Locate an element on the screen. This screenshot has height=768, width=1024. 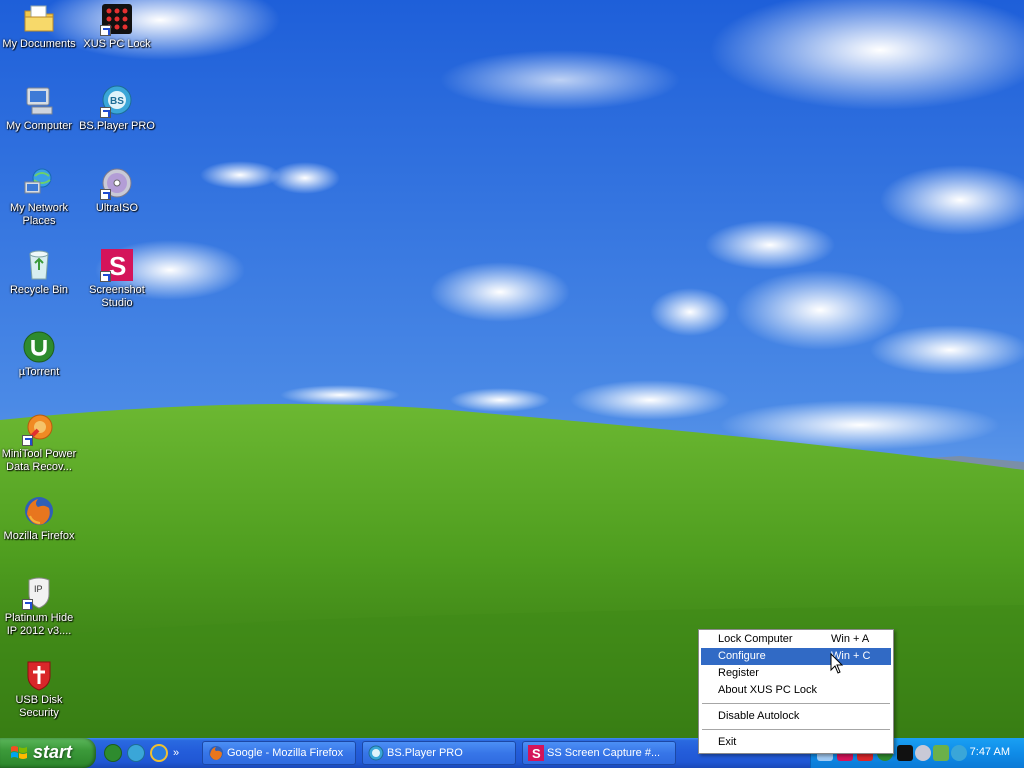
task-button-firefox: Google - Mozilla Firefox is located at coordinates (279, 753).